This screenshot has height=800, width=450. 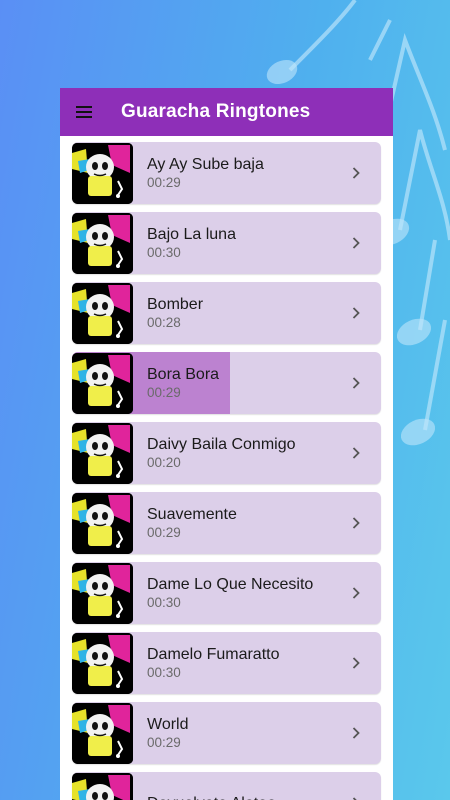 What do you see at coordinates (168, 724) in the screenshot?
I see `ringtone-name: World` at bounding box center [168, 724].